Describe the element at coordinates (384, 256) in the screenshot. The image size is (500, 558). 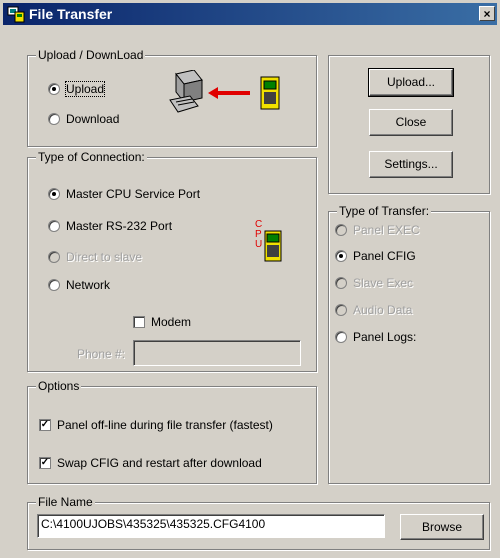
I see `panel-cfig-radio-label: Panel CFIG` at that location.